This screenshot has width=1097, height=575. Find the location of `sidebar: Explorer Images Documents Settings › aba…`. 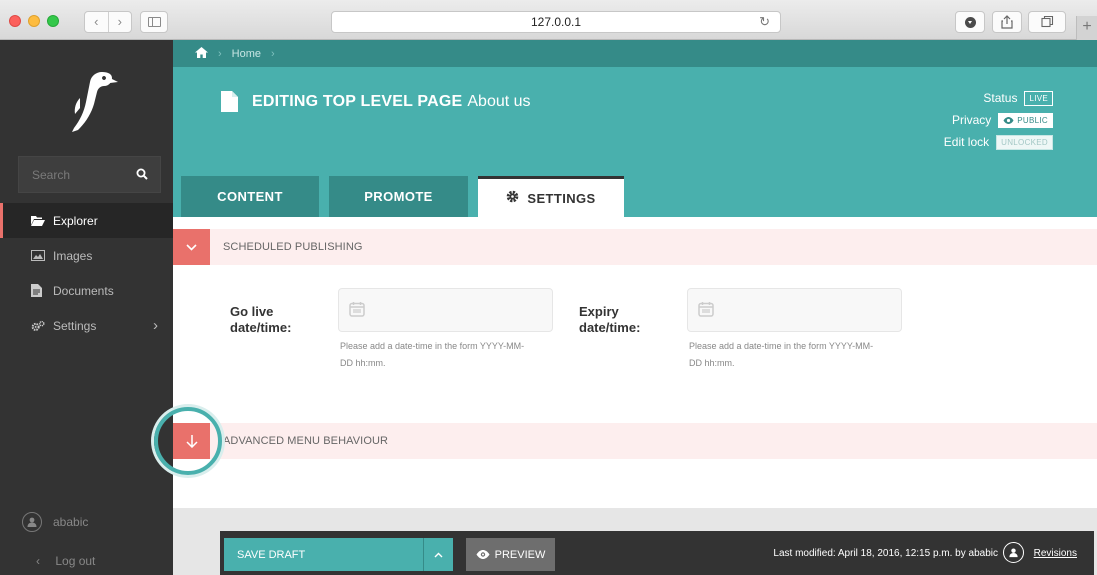

sidebar: Explorer Images Documents Settings › aba… is located at coordinates (86, 307).